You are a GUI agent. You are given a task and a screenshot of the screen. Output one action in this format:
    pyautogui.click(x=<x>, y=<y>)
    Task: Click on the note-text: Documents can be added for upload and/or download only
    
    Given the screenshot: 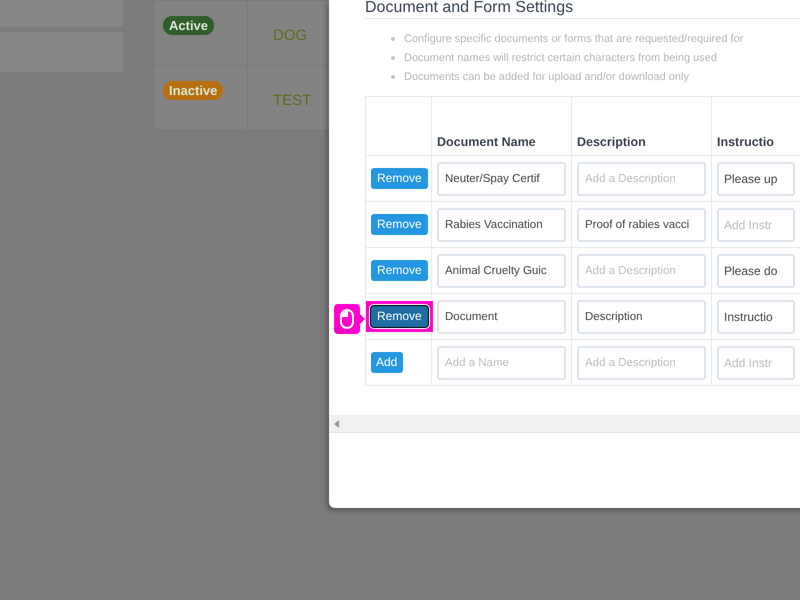 What is the action you would take?
    pyautogui.click(x=546, y=77)
    